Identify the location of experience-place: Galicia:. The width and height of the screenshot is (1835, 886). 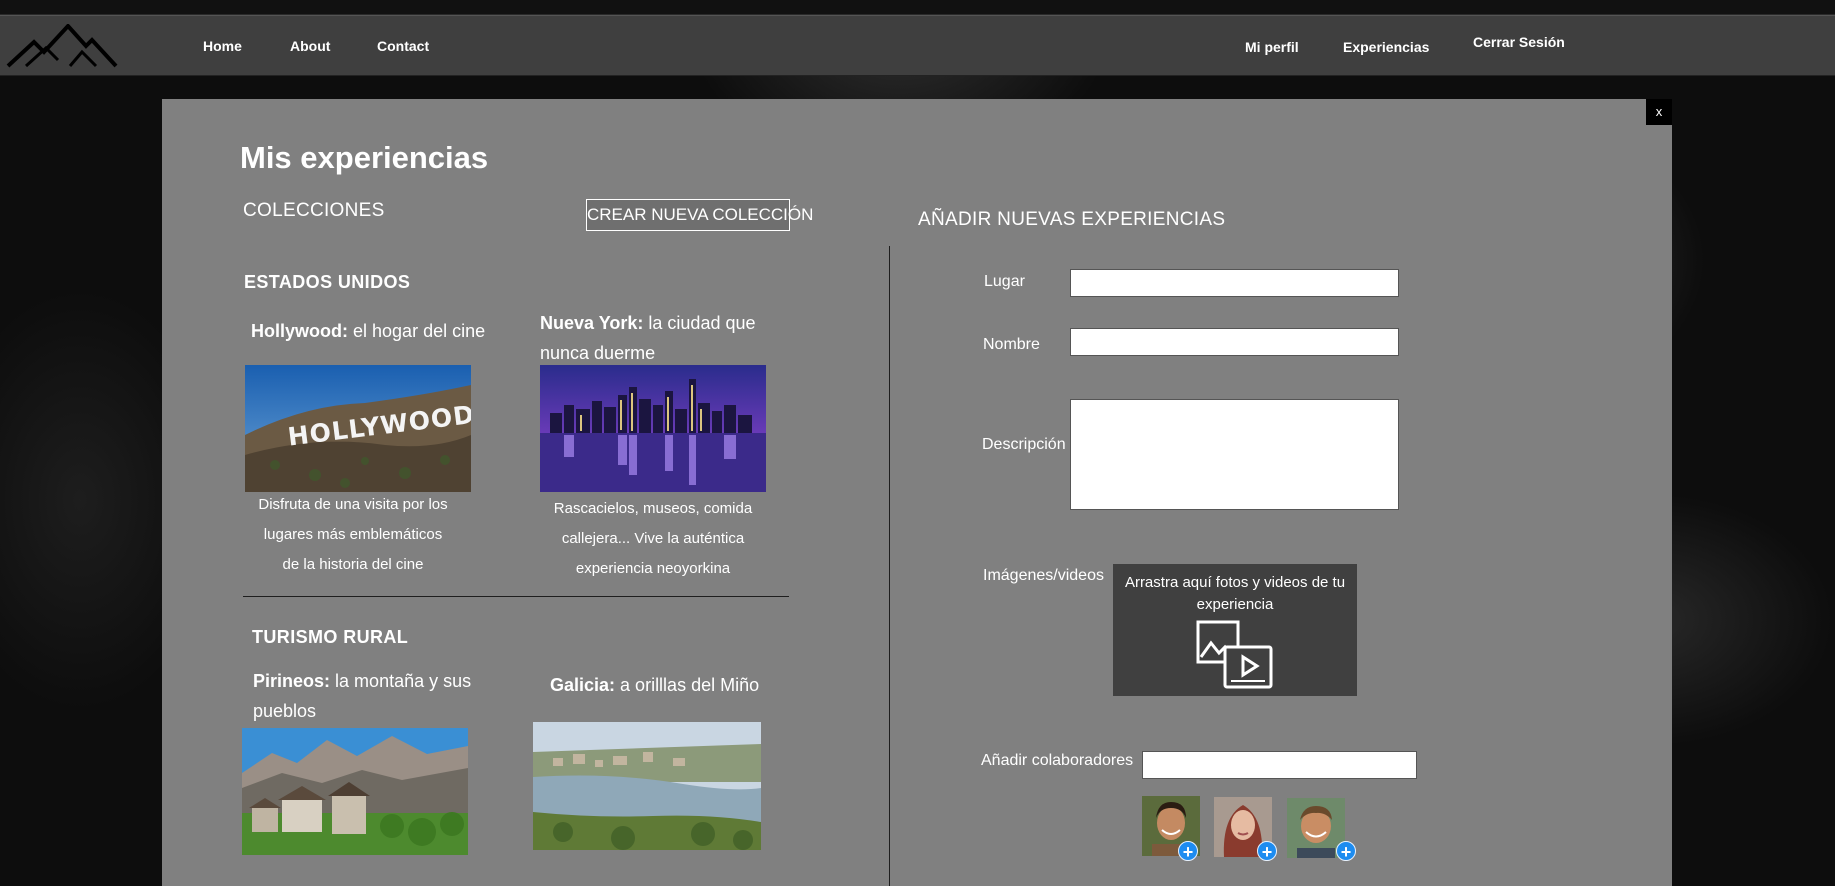
(583, 685).